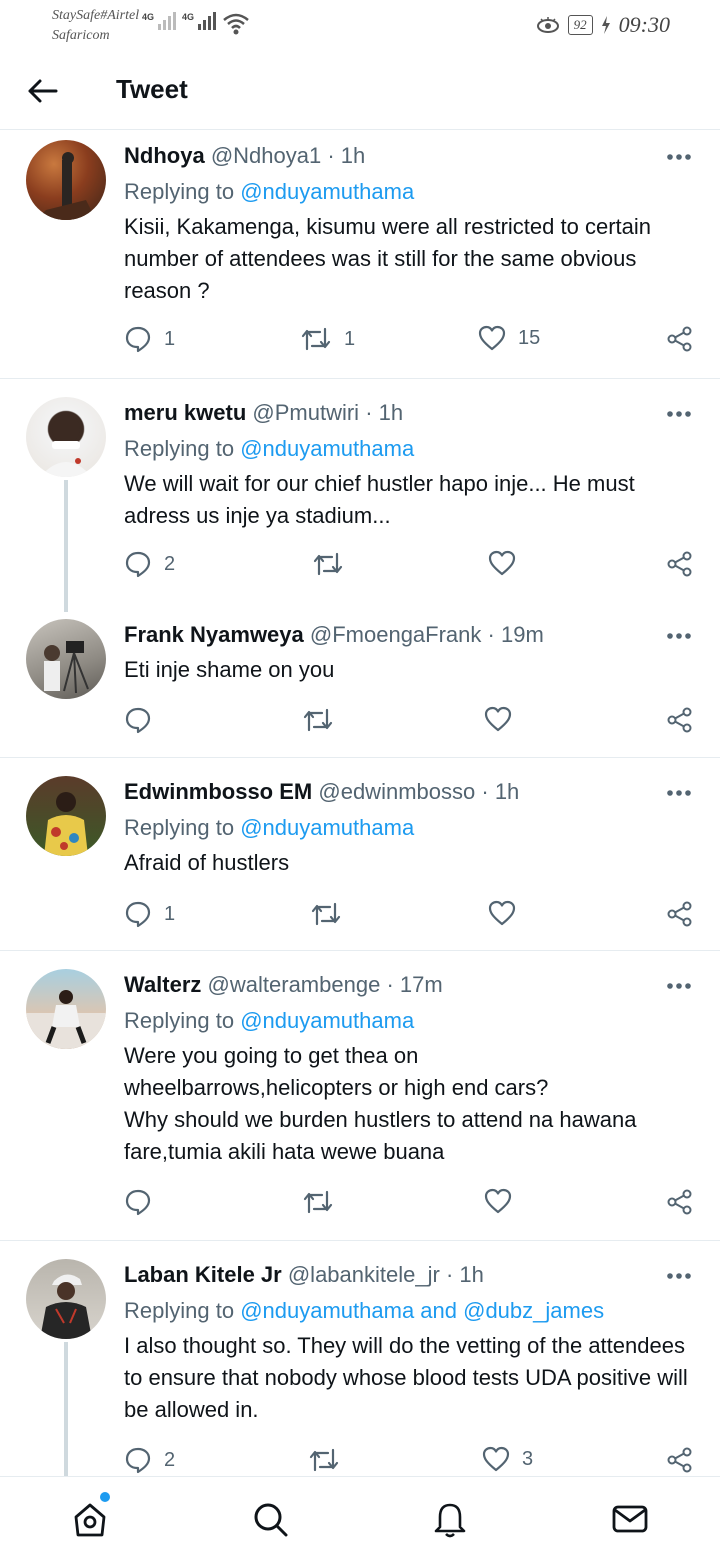 This screenshot has height=1560, width=720. I want to click on tweet-actions, so click(410, 724).